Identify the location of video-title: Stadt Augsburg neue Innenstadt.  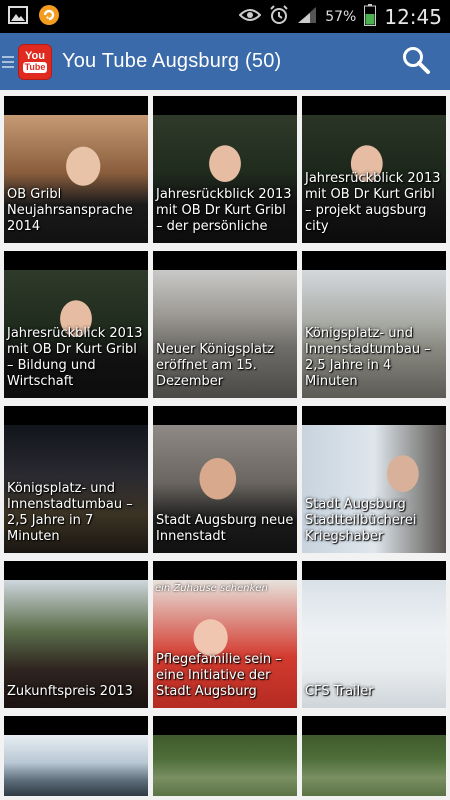
(225, 528).